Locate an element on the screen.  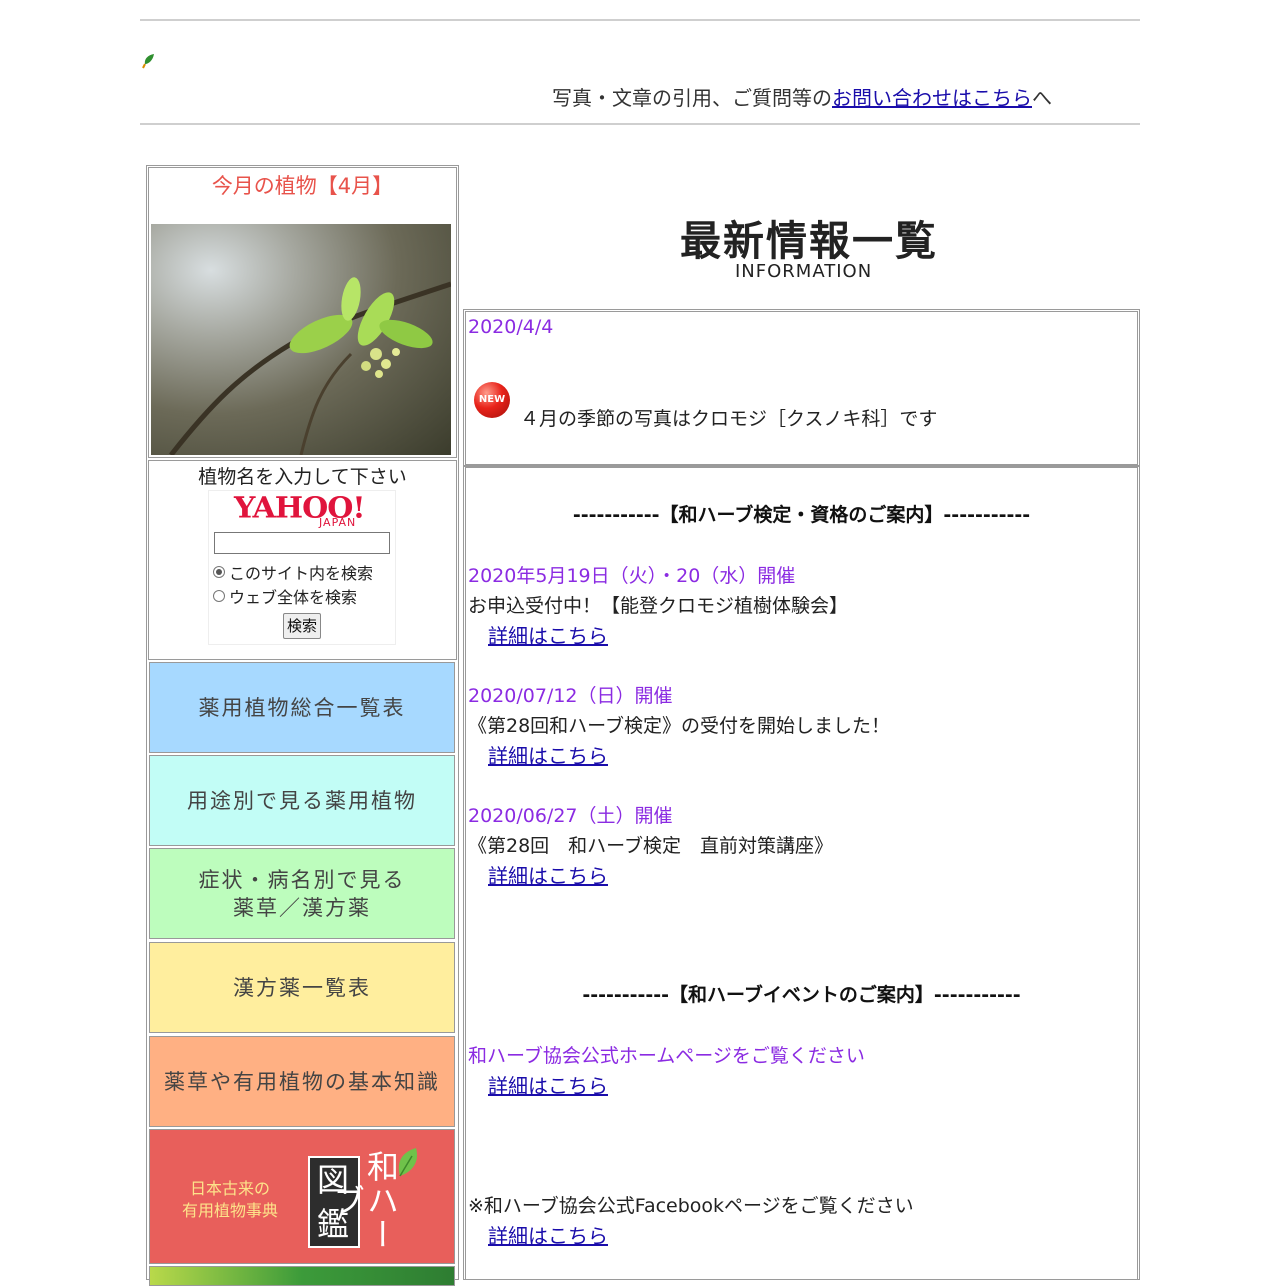
zukan-desc-line2: 有用植物事典 is located at coordinates (230, 1210).